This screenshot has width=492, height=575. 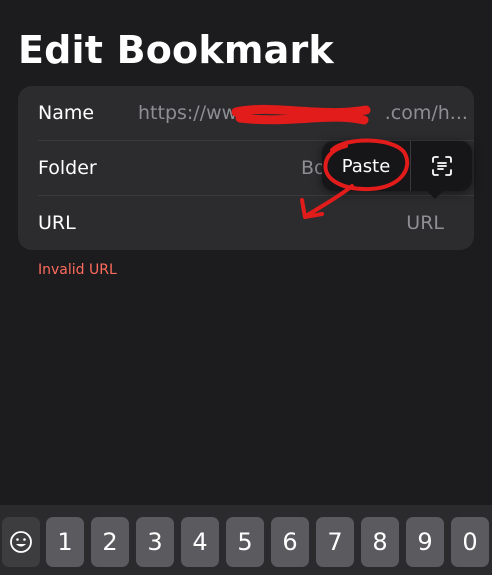 I want to click on scan-text-button, so click(x=441, y=166).